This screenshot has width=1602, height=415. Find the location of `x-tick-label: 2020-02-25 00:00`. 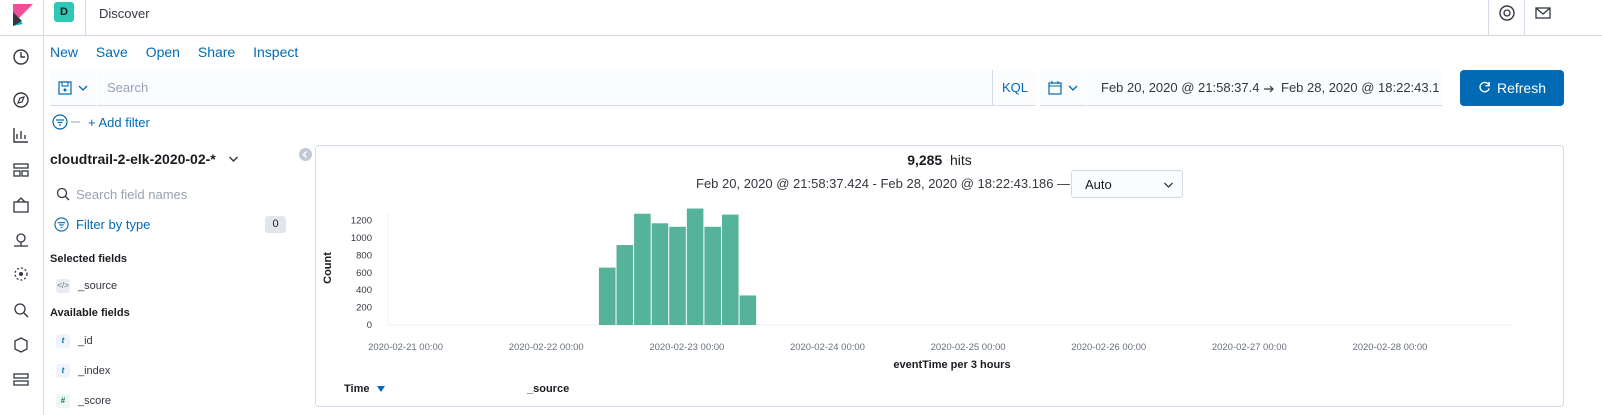

x-tick-label: 2020-02-25 00:00 is located at coordinates (968, 347).